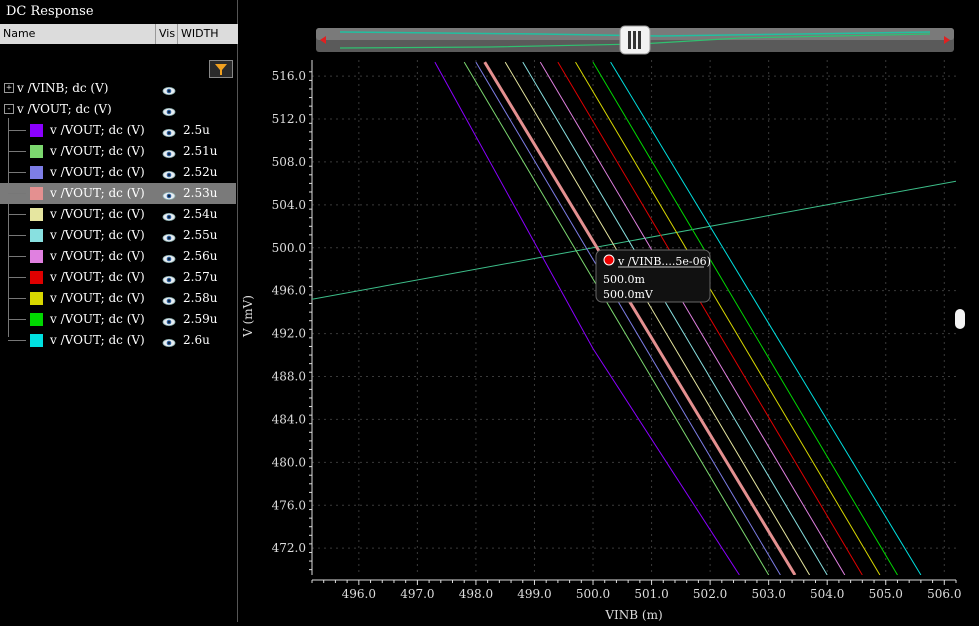 This screenshot has height=626, width=979. I want to click on y-tick-label: 504.0, so click(289, 205).